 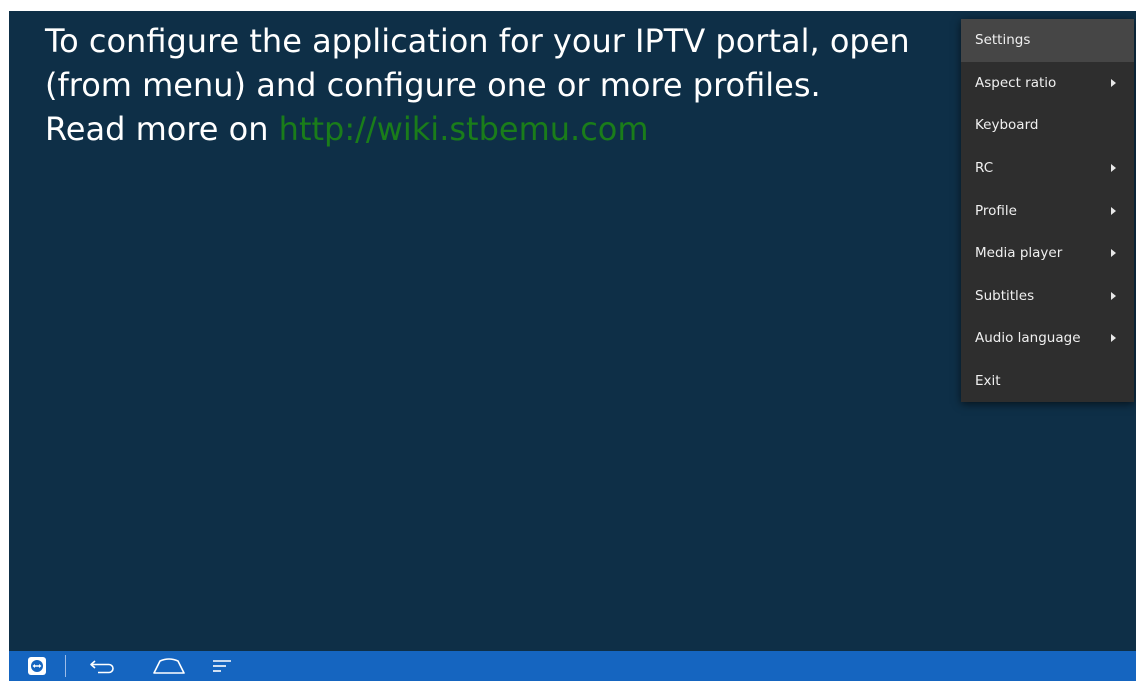 What do you see at coordinates (162, 129) in the screenshot?
I see `read-more-text: Read more on` at bounding box center [162, 129].